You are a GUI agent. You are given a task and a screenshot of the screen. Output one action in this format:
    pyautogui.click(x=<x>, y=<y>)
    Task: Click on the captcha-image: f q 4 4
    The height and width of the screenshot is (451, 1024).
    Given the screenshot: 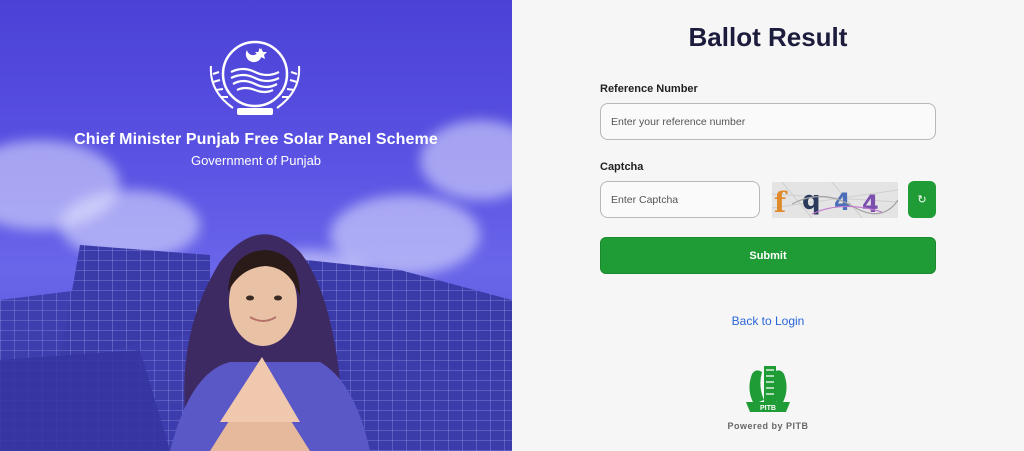 What is the action you would take?
    pyautogui.click(x=835, y=200)
    